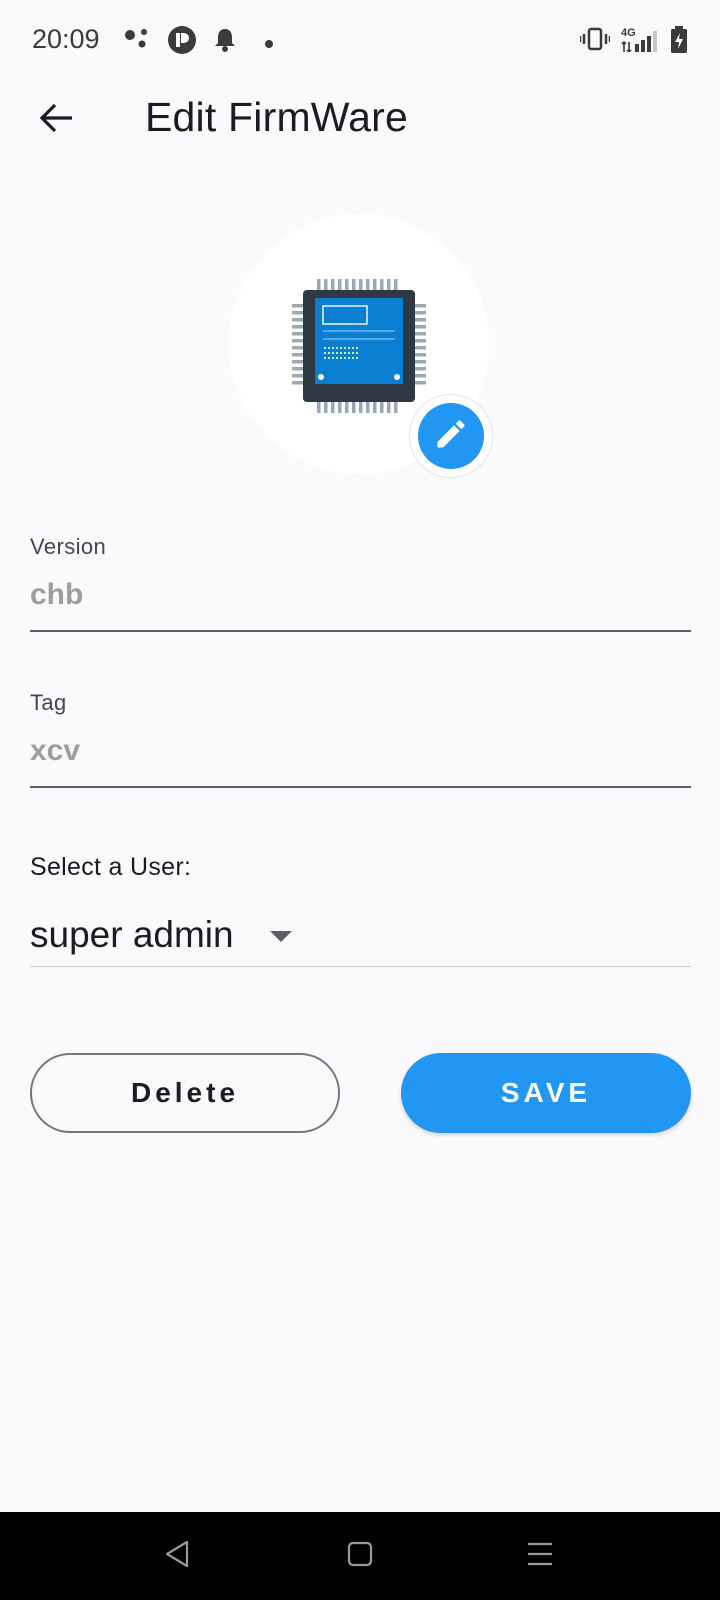 This screenshot has width=720, height=1600. What do you see at coordinates (360, 934) in the screenshot?
I see `user-dropdown: super admin` at bounding box center [360, 934].